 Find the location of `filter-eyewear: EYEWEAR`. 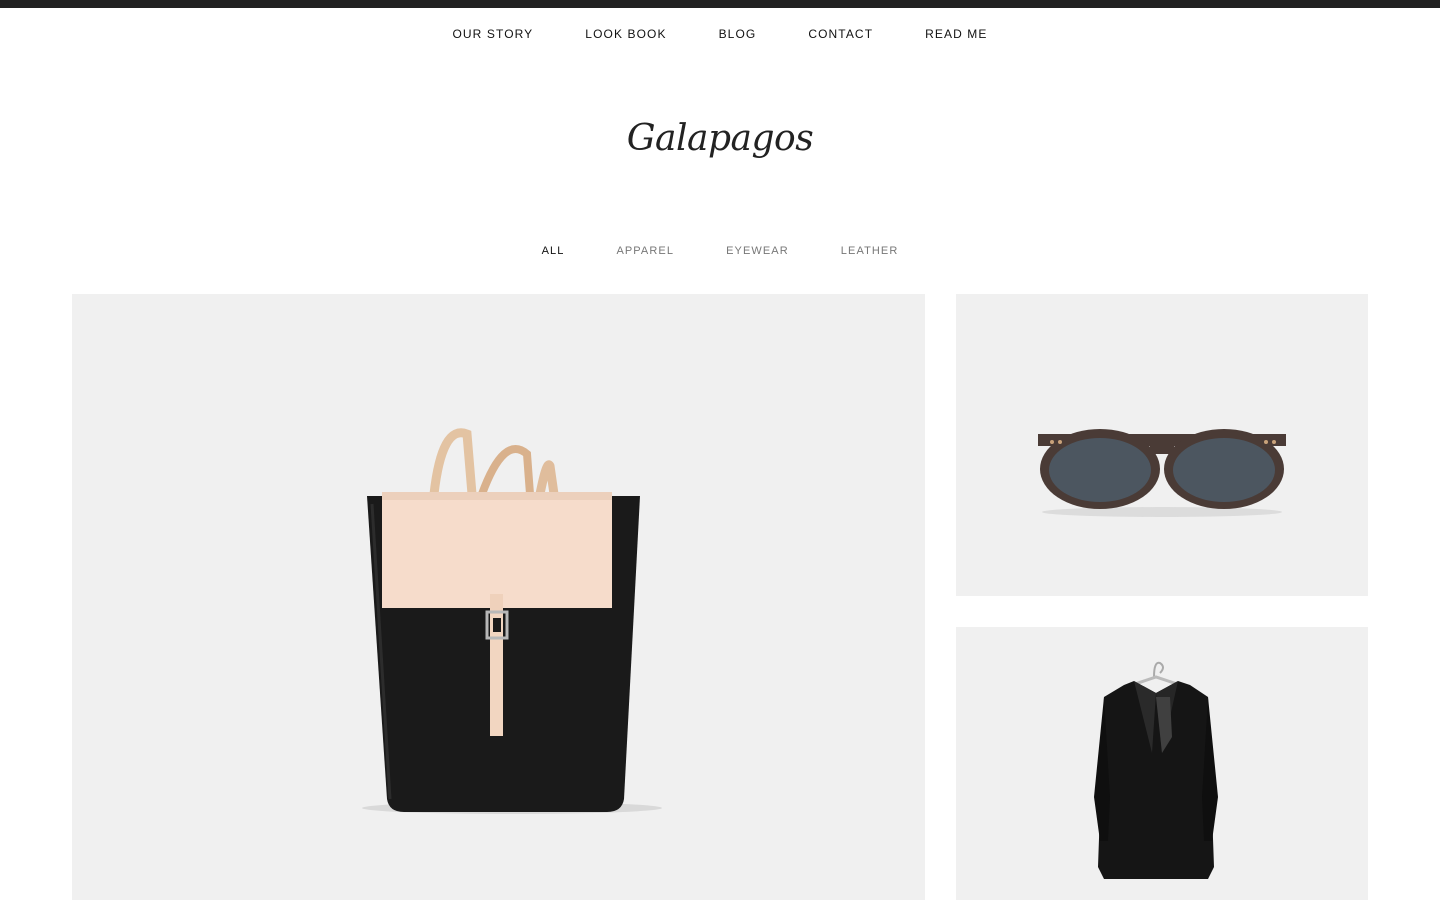

filter-eyewear: EYEWEAR is located at coordinates (757, 251).